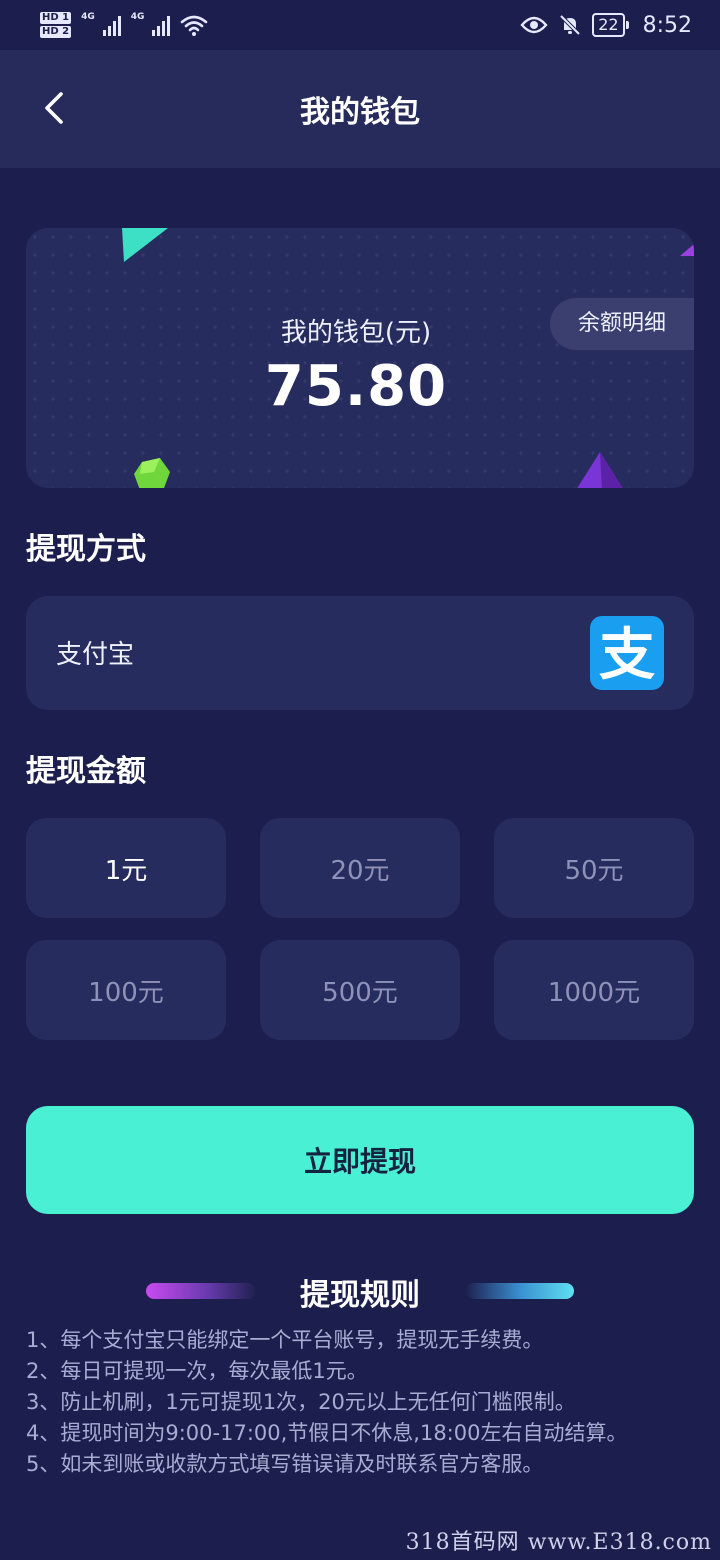 This screenshot has height=1560, width=720. What do you see at coordinates (534, 25) in the screenshot?
I see `eye-icon` at bounding box center [534, 25].